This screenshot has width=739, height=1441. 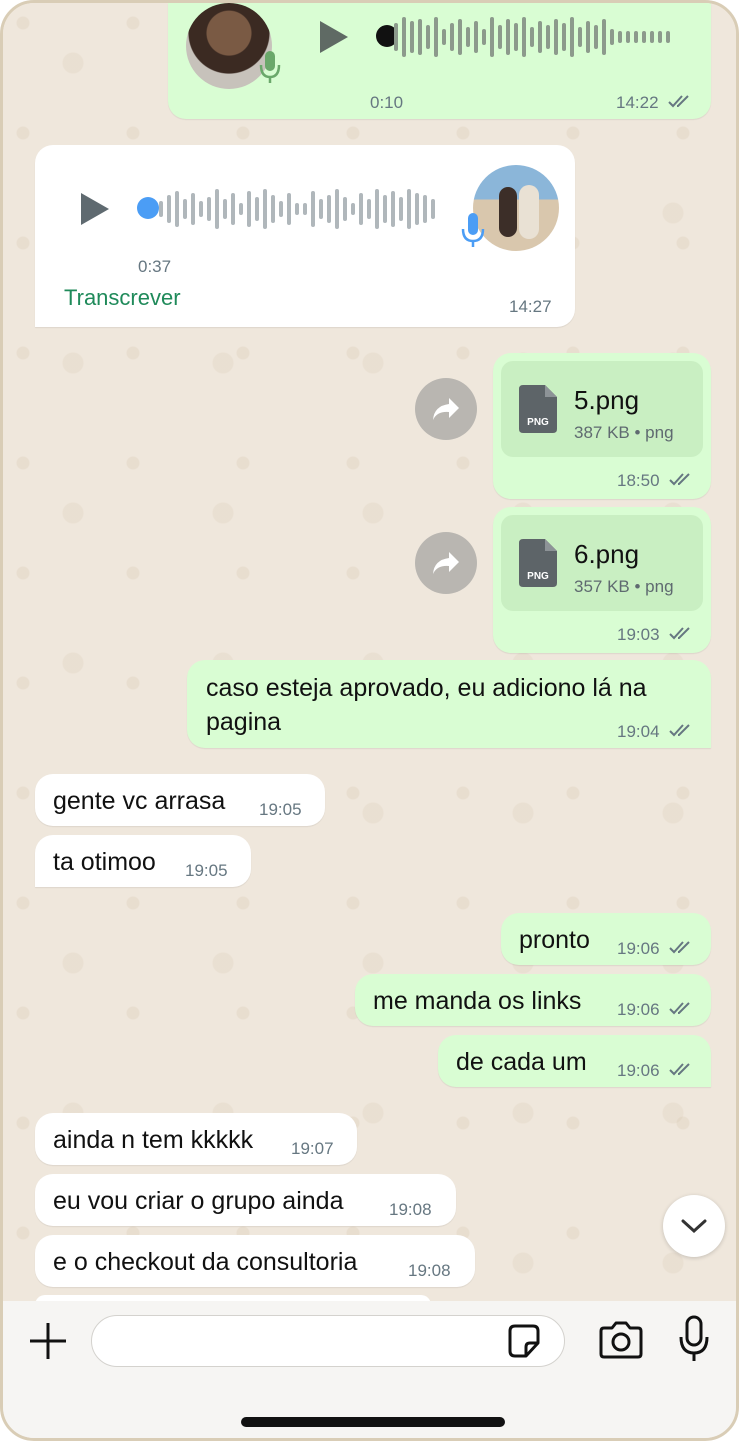 What do you see at coordinates (524, 1341) in the screenshot?
I see `sticker-icon` at bounding box center [524, 1341].